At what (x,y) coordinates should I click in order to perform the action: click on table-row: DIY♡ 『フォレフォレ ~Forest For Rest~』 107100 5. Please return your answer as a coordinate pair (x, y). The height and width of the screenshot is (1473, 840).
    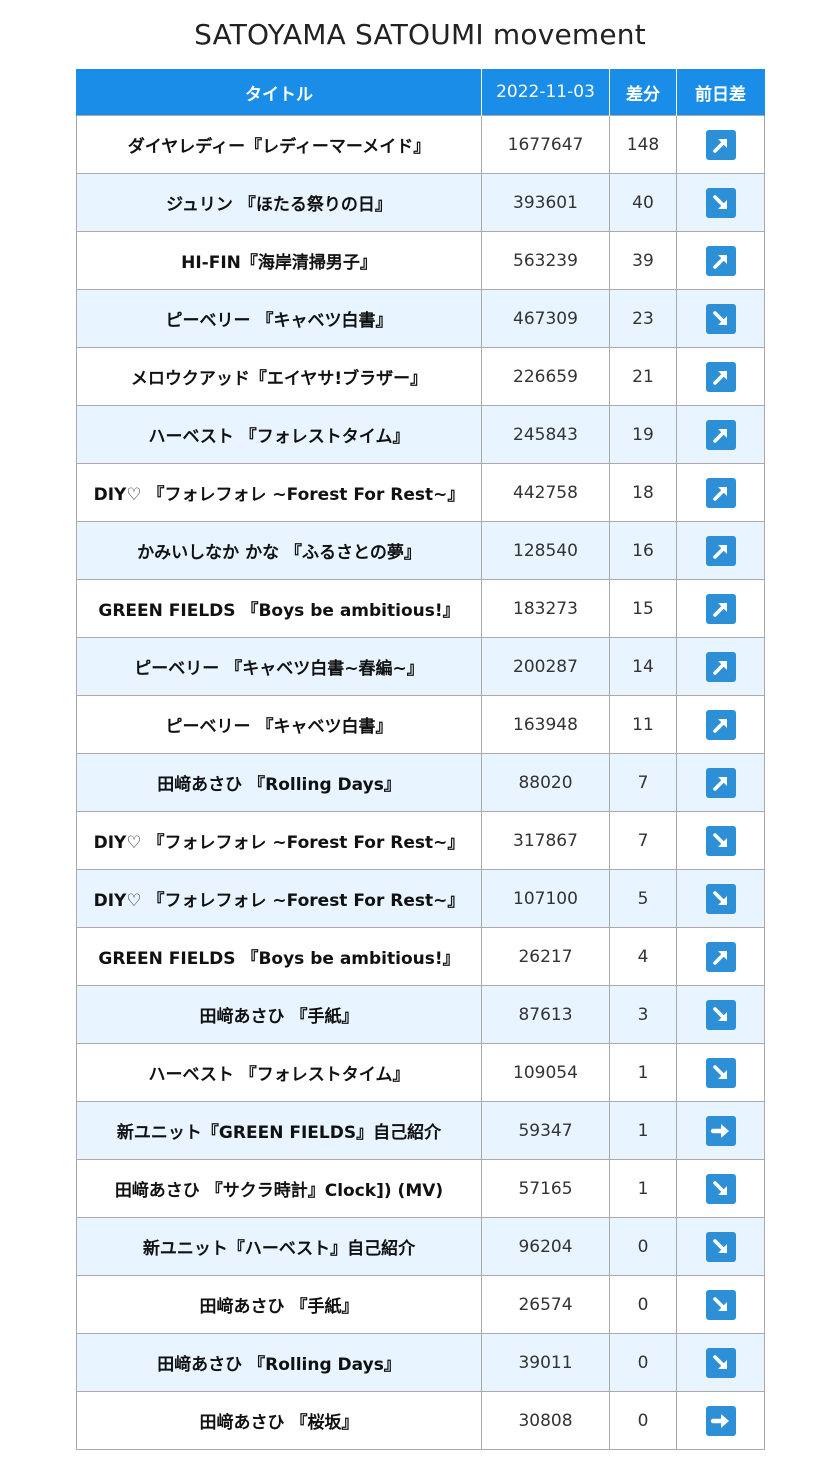
    Looking at the image, I should click on (420, 898).